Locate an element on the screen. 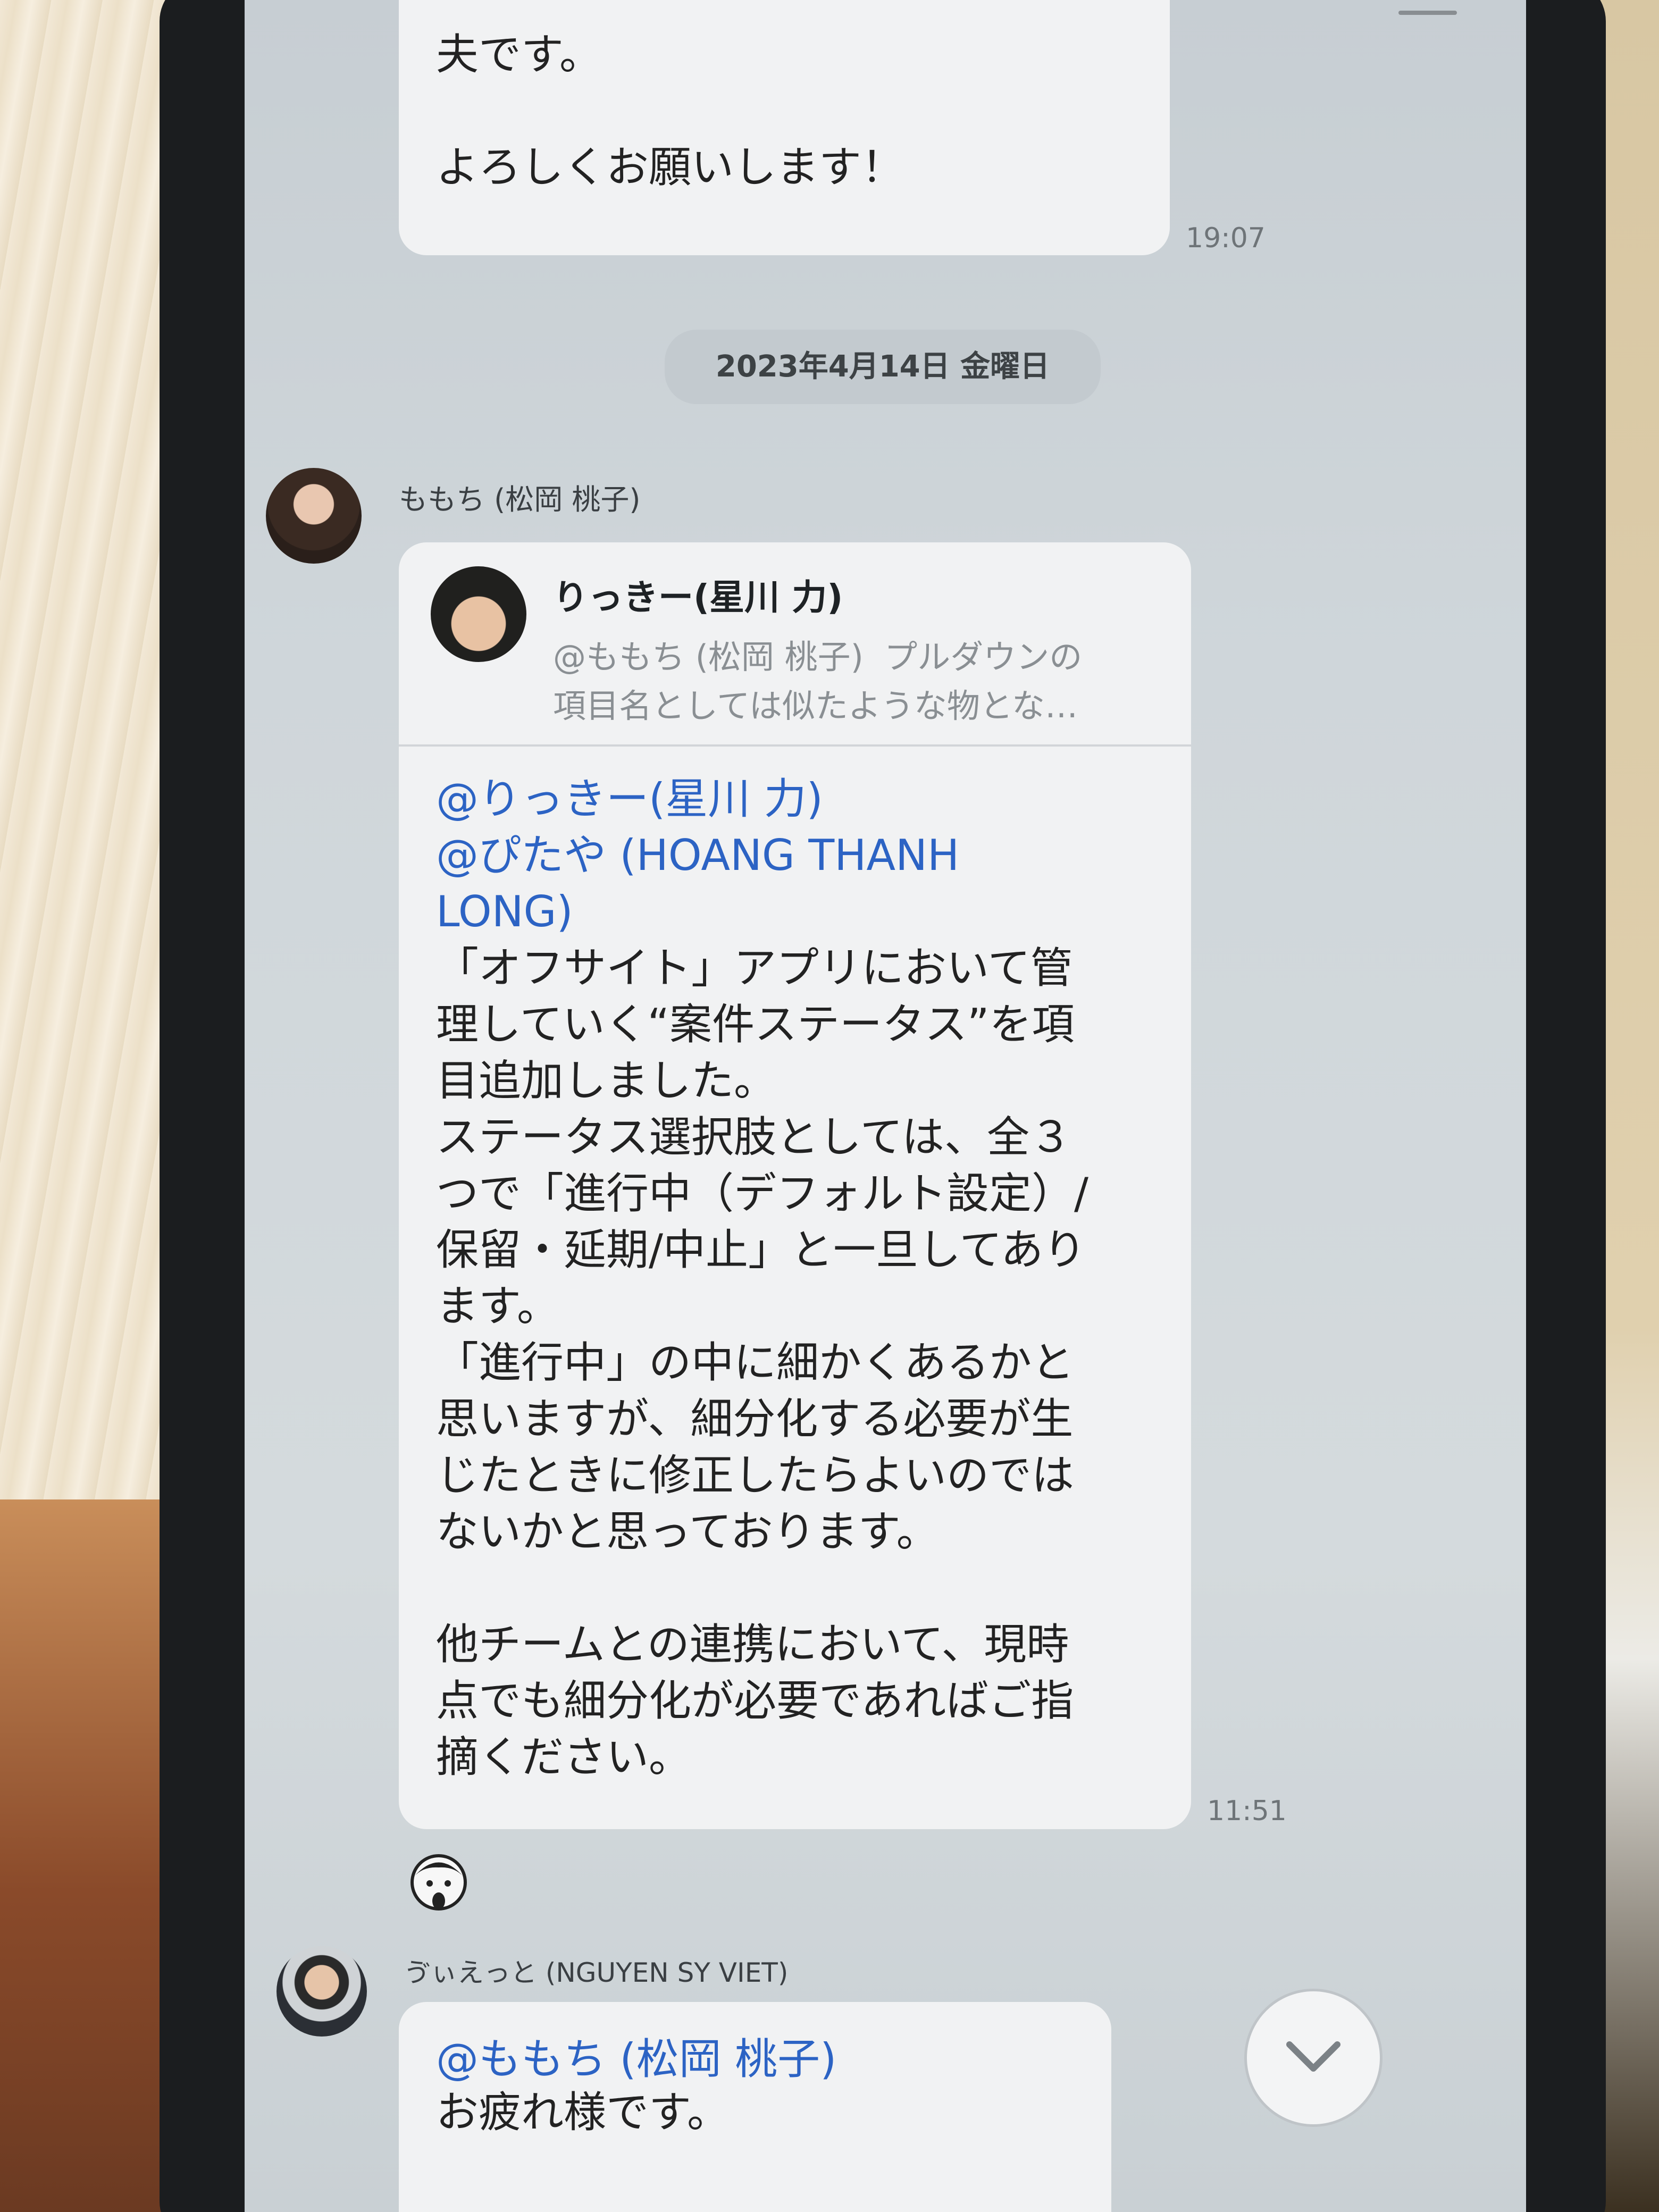  sender-name: ももち (松岡 桃子) is located at coordinates (520, 499).